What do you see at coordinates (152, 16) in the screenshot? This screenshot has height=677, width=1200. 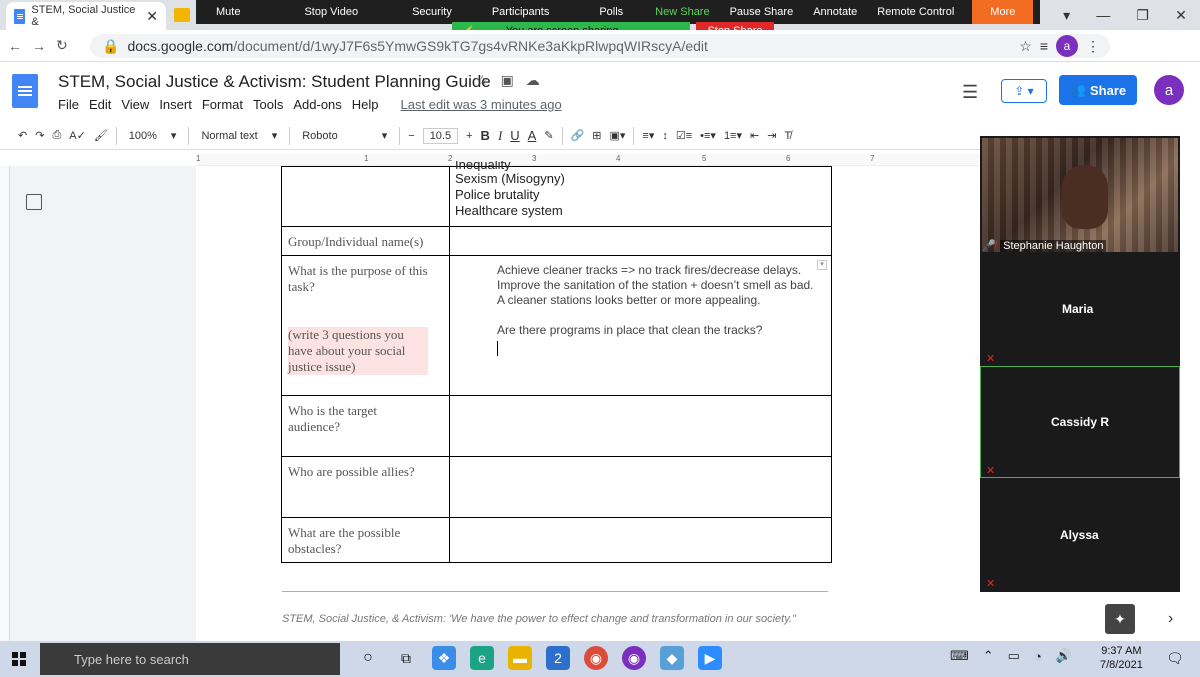 I see `close-tab-icon: ✕` at bounding box center [152, 16].